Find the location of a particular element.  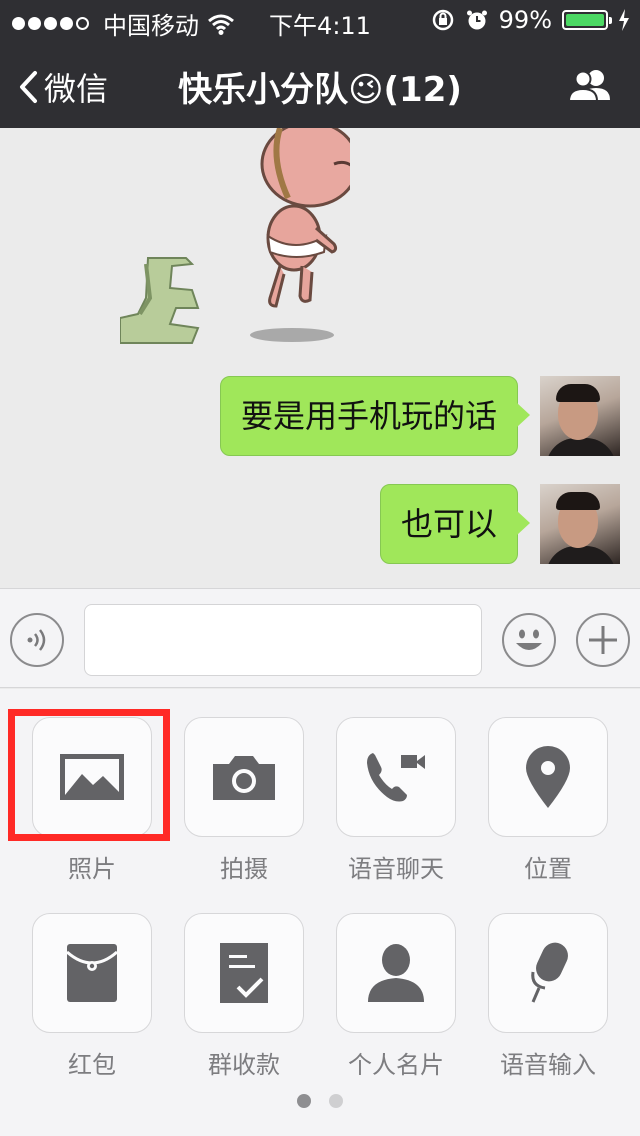

chat-title: 快乐小分队😉(12) is located at coordinates (320, 90).